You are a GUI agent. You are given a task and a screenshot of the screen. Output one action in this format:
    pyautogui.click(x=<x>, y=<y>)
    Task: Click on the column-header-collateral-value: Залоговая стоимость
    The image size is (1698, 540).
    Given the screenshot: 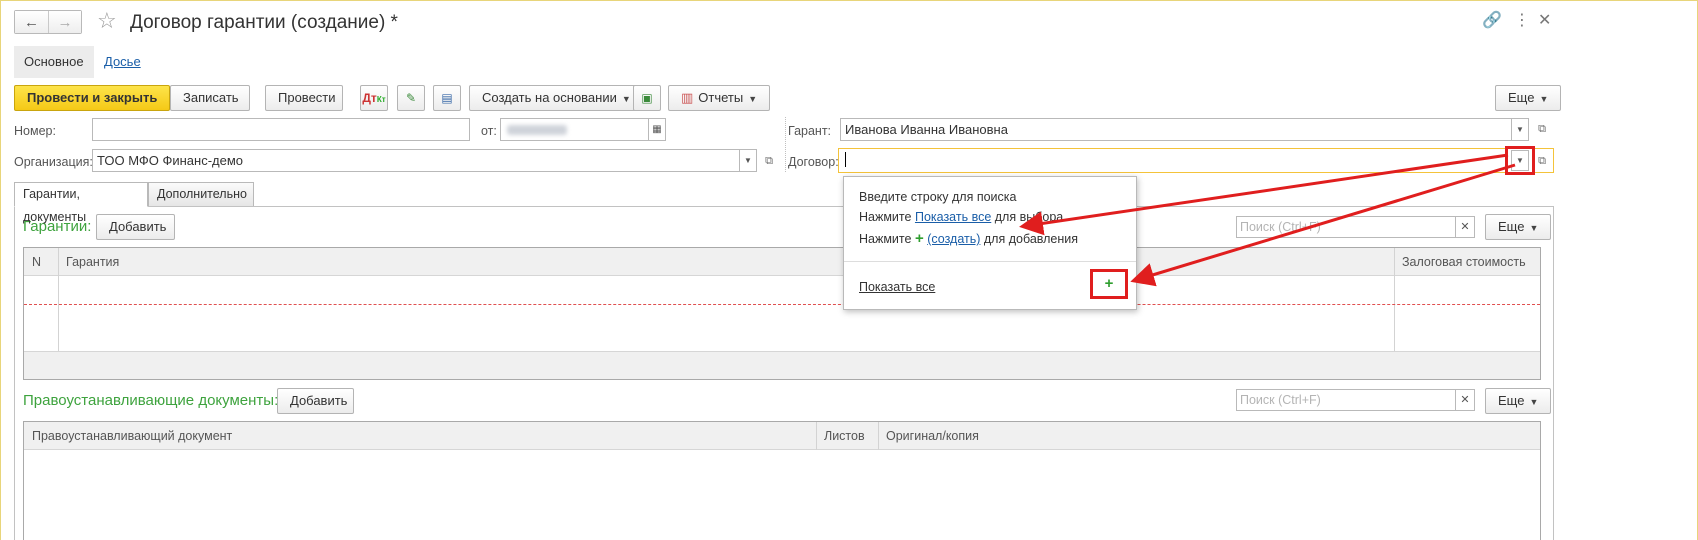 What is the action you would take?
    pyautogui.click(x=1467, y=262)
    